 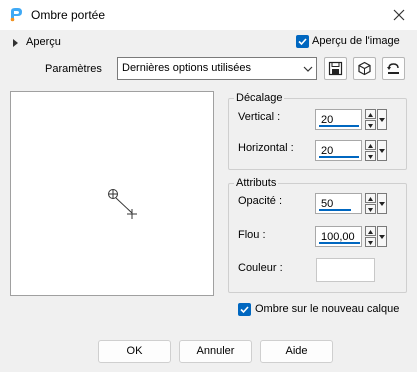 What do you see at coordinates (399, 15) in the screenshot?
I see `close-icon` at bounding box center [399, 15].